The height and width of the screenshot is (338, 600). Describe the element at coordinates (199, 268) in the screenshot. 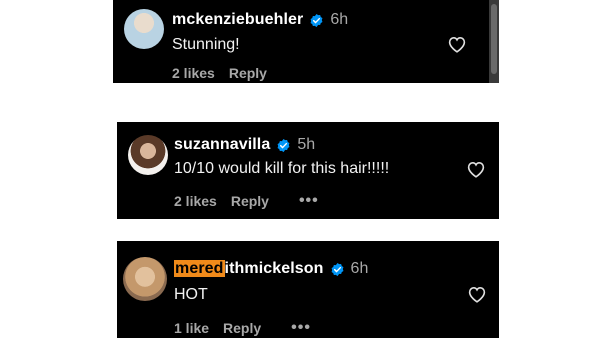

I see `search-highlight: mered` at that location.